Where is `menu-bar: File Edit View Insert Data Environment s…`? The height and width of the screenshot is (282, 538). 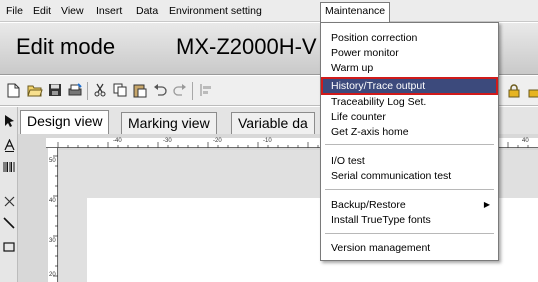
menu-bar: File Edit View Insert Data Environment s… is located at coordinates (269, 11).